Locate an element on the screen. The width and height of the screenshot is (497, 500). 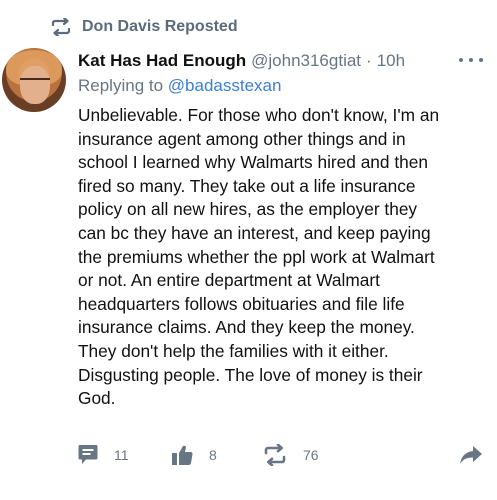
author-name: Kat Has Had Enough is located at coordinates (162, 61).